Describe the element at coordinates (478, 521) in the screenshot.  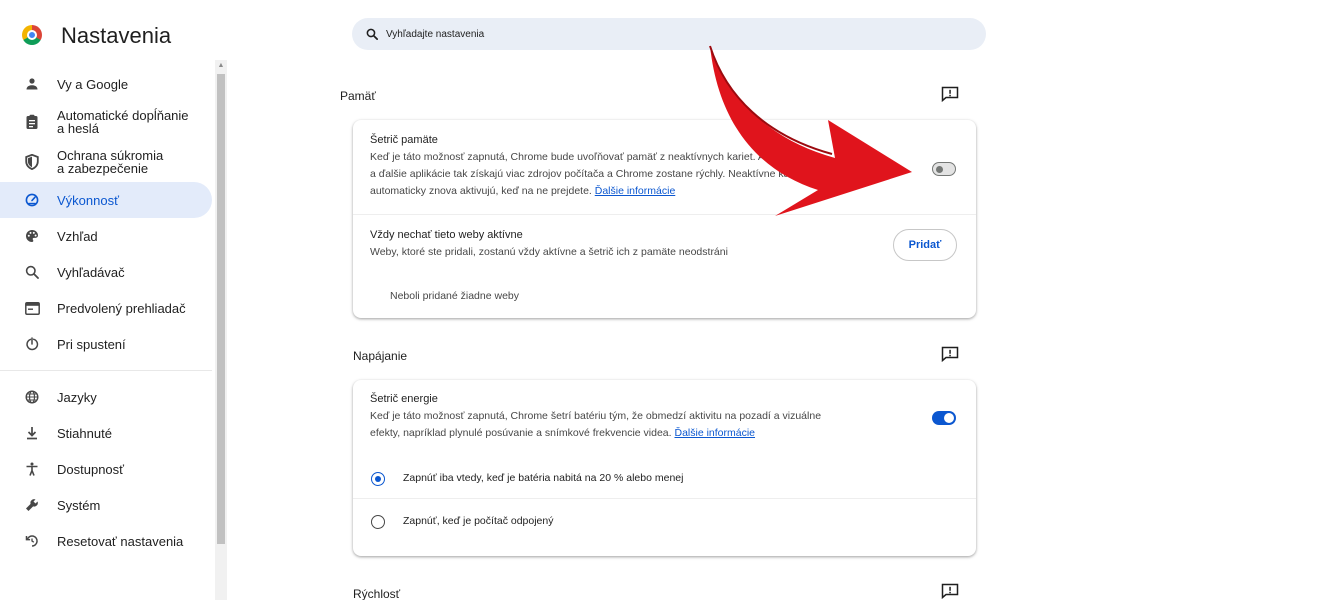
I see `radio-unplugged-label: Zapnúť, keď je počítač odpojený` at that location.